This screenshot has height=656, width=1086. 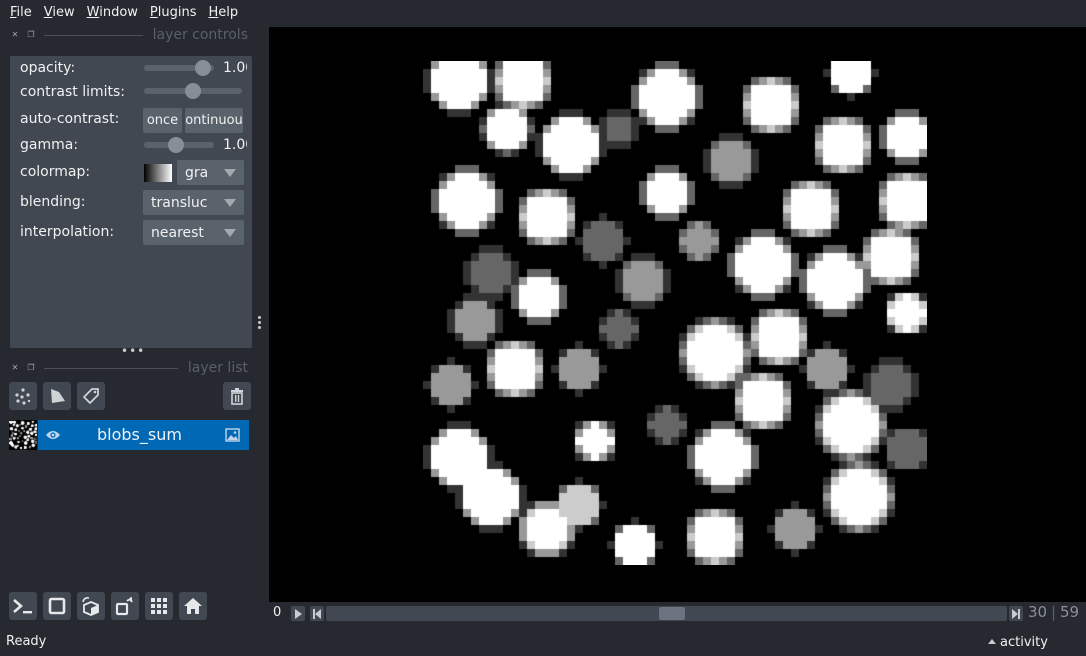 What do you see at coordinates (177, 232) in the screenshot?
I see `interpolation-value: nearest` at bounding box center [177, 232].